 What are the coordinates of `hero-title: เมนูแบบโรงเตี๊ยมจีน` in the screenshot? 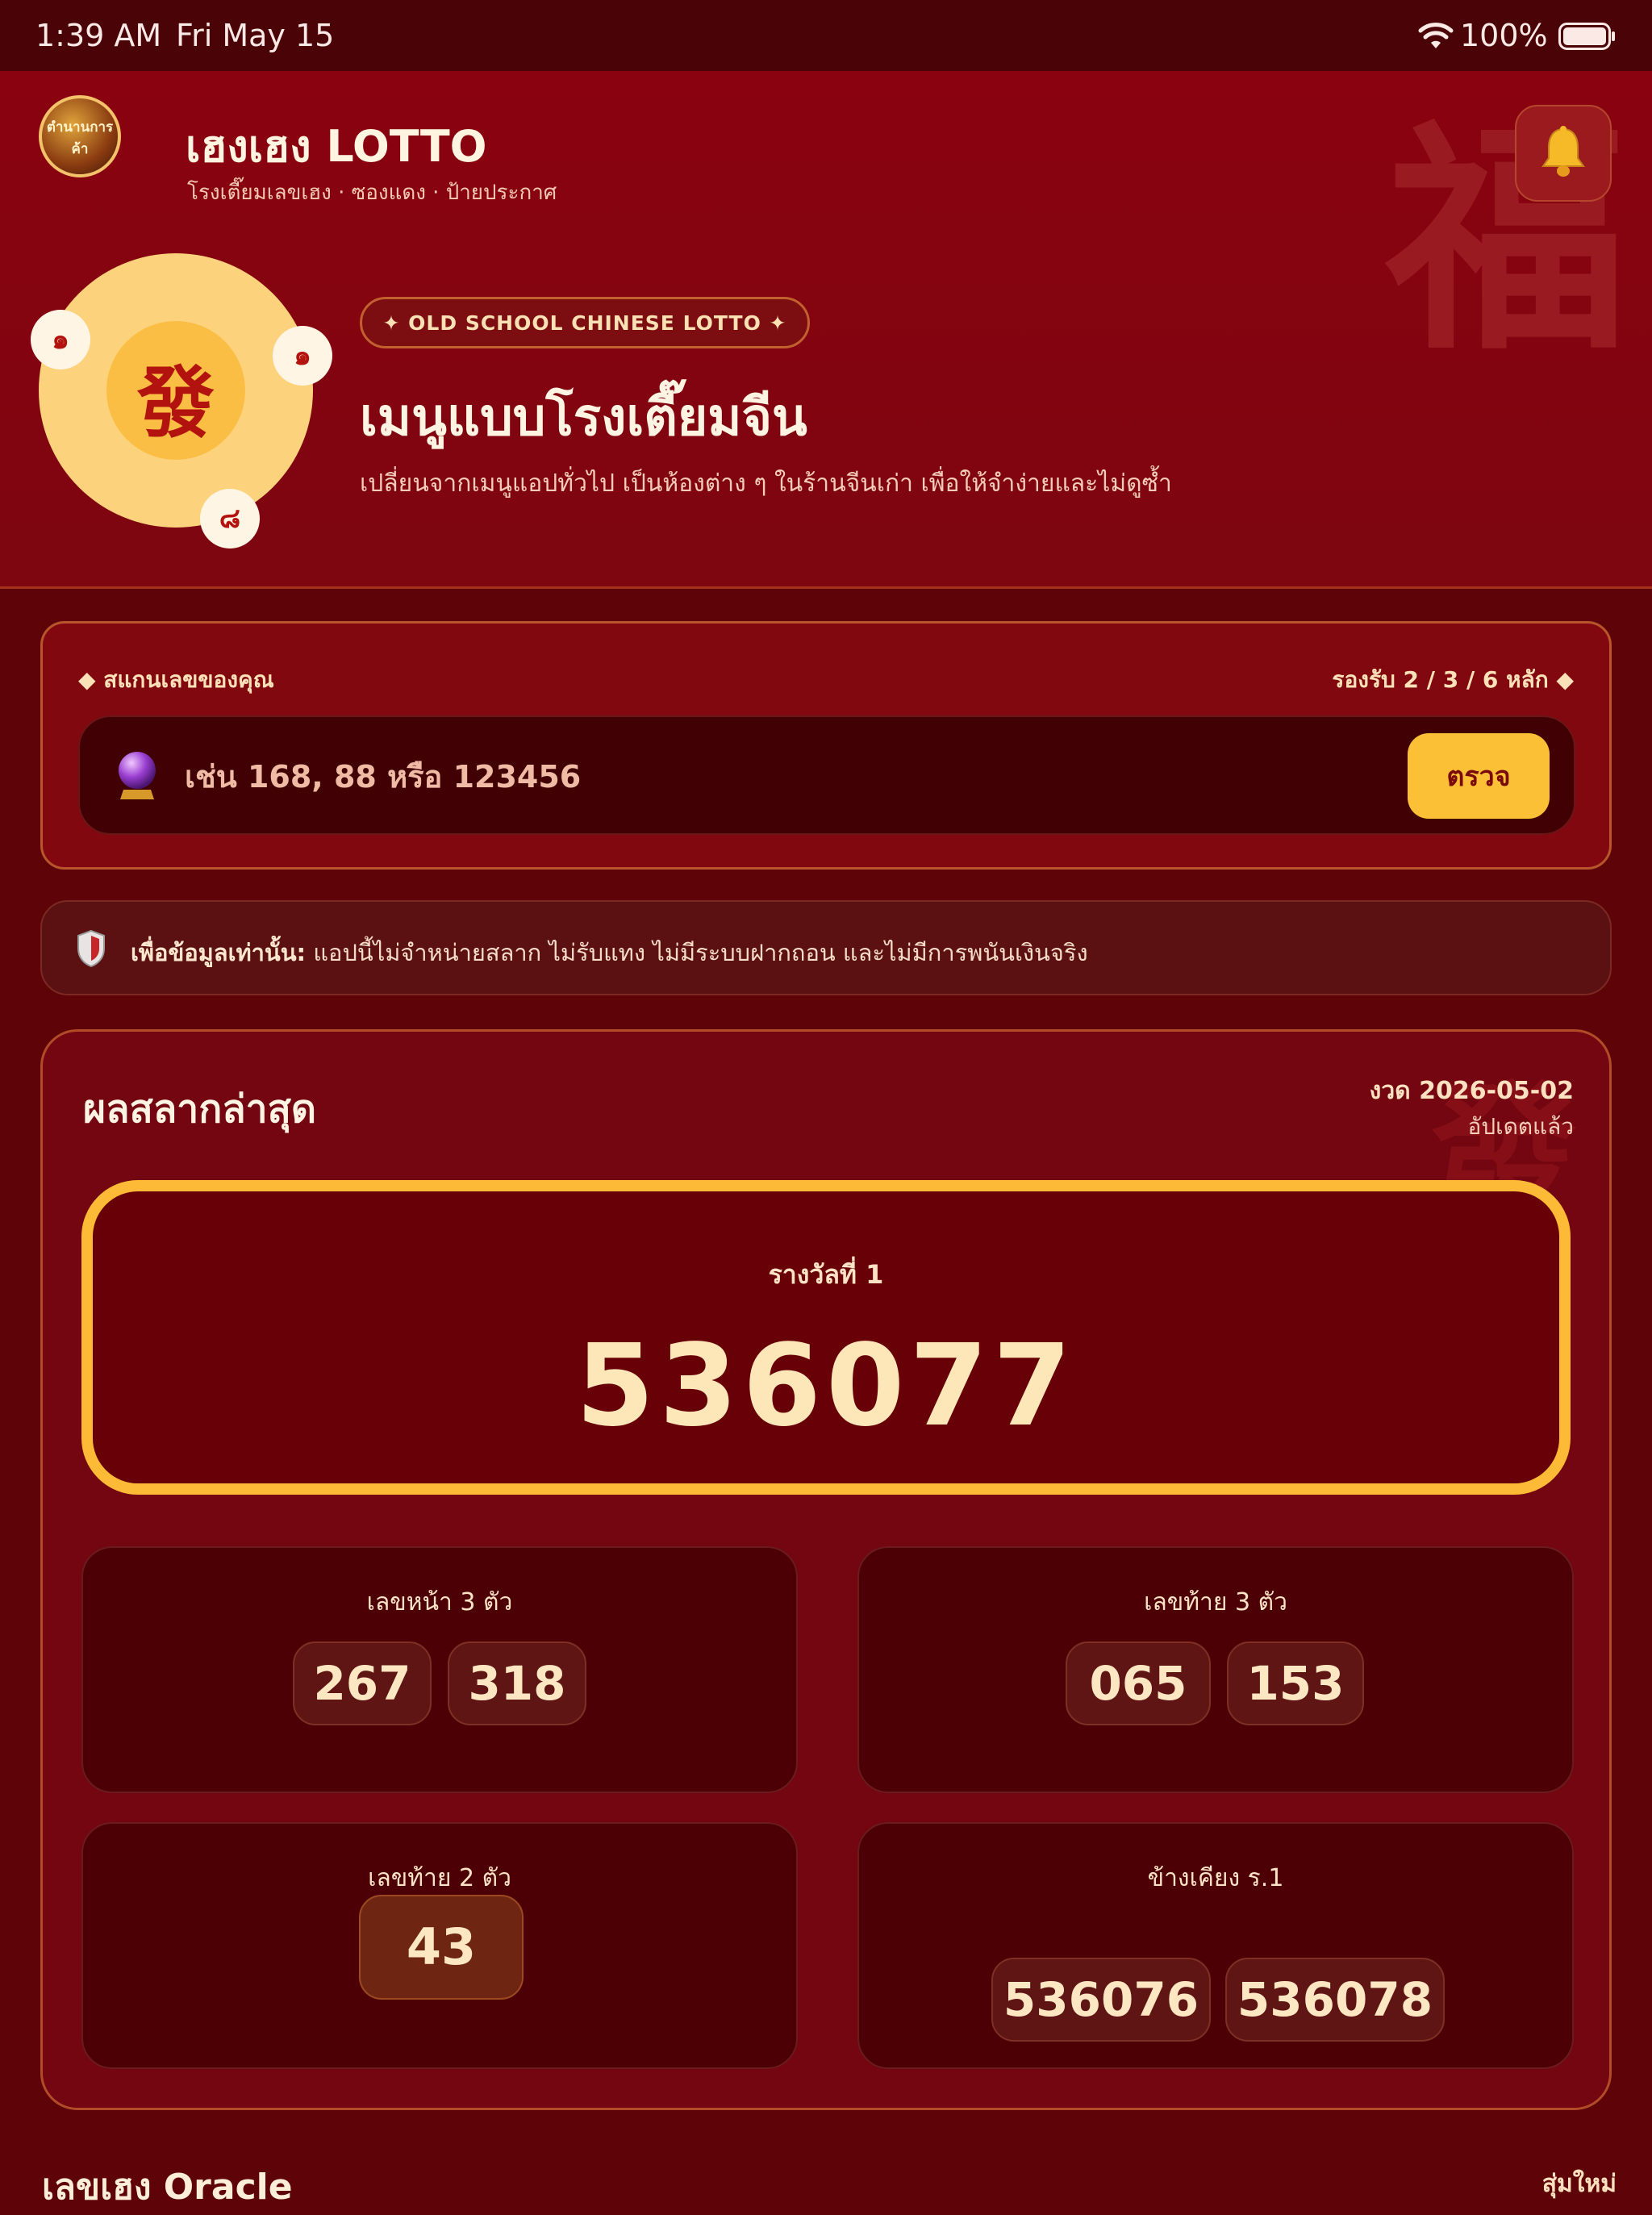 It's located at (583, 418).